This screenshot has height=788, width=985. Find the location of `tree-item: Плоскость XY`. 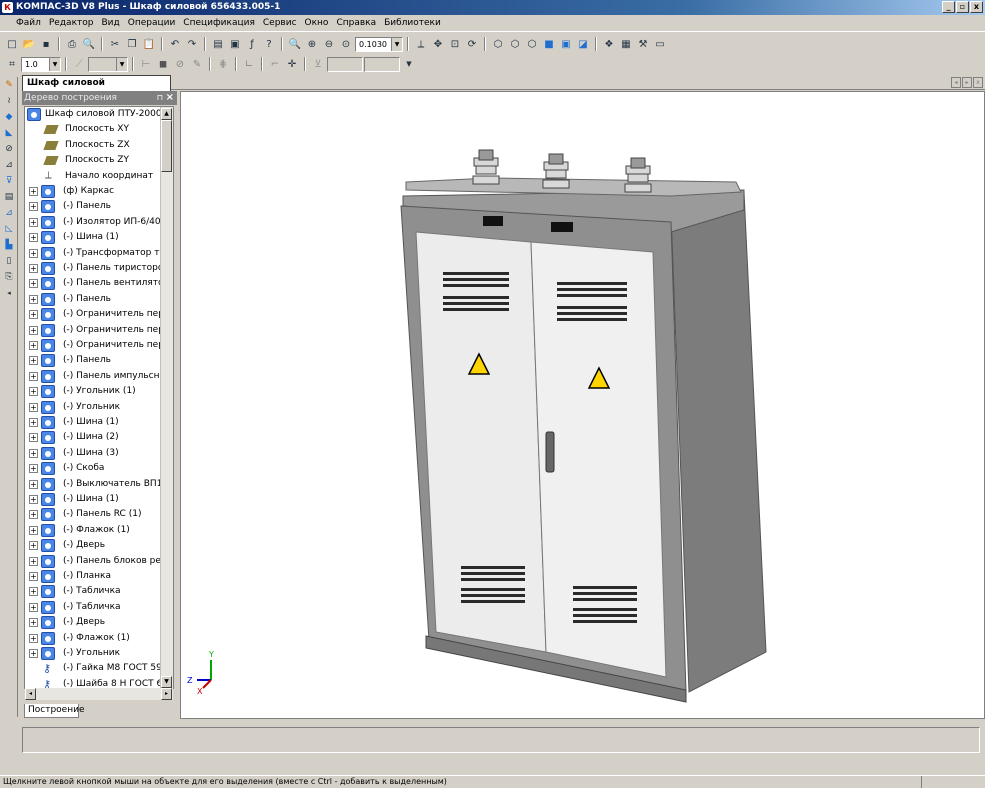

tree-item: Плоскость XY is located at coordinates (95, 129).